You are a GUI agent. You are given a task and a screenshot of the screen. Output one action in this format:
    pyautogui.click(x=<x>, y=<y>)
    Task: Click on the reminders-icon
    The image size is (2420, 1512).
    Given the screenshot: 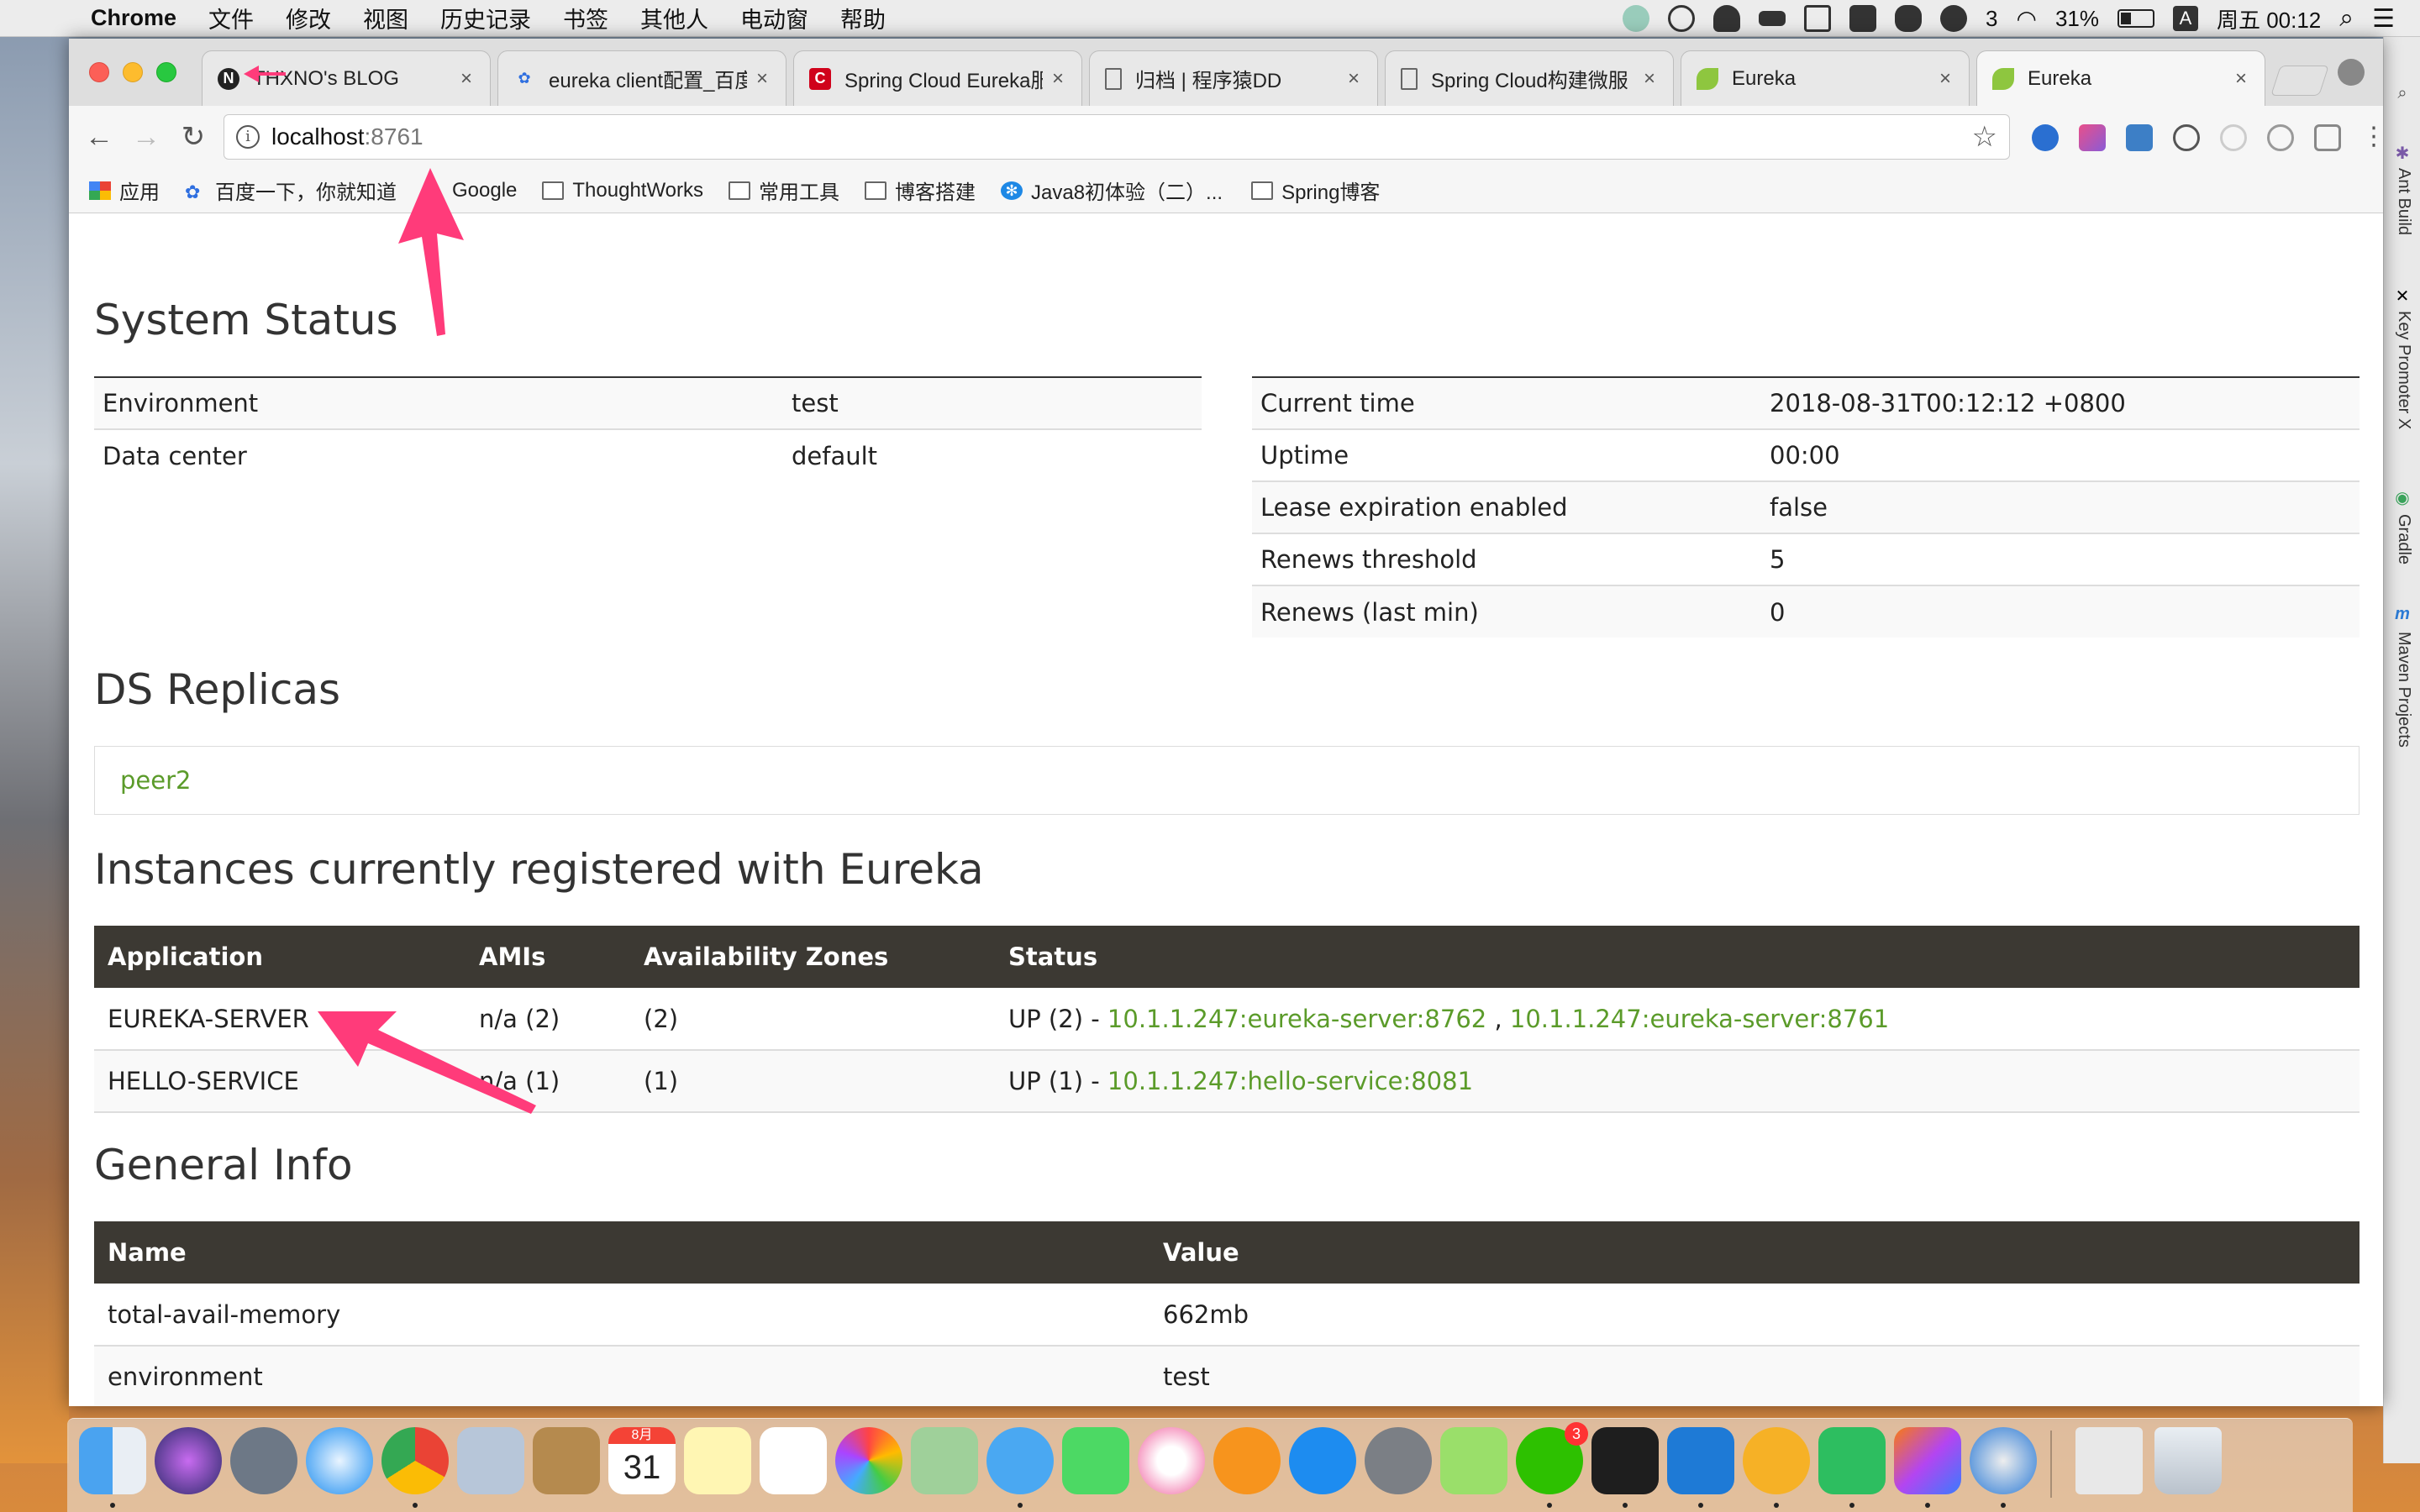 What is the action you would take?
    pyautogui.click(x=794, y=1460)
    